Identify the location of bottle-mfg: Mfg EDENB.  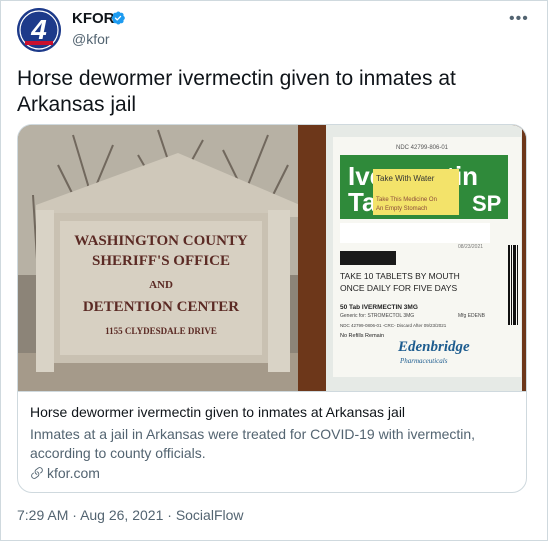
(472, 316).